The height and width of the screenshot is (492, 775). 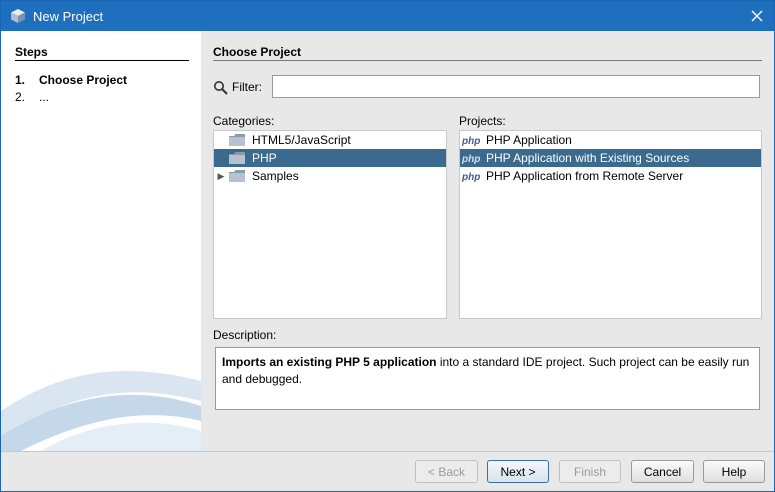 What do you see at coordinates (20, 80) in the screenshot?
I see `step-number: 1.` at bounding box center [20, 80].